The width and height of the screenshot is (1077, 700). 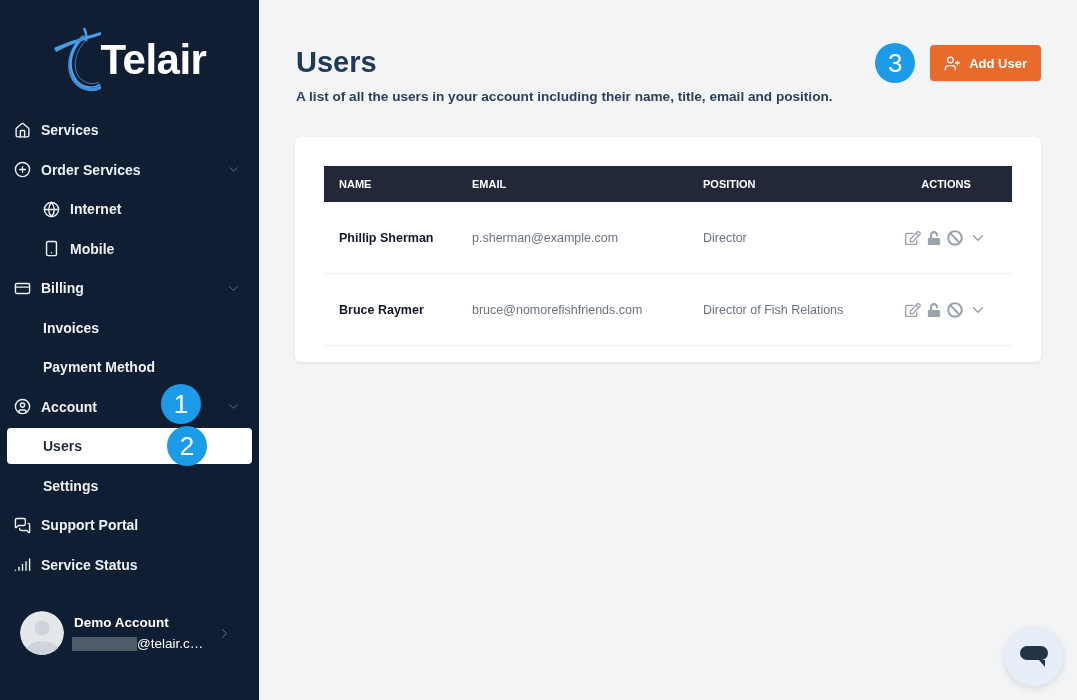 What do you see at coordinates (76, 169) in the screenshot?
I see `nav-item: Order Services` at bounding box center [76, 169].